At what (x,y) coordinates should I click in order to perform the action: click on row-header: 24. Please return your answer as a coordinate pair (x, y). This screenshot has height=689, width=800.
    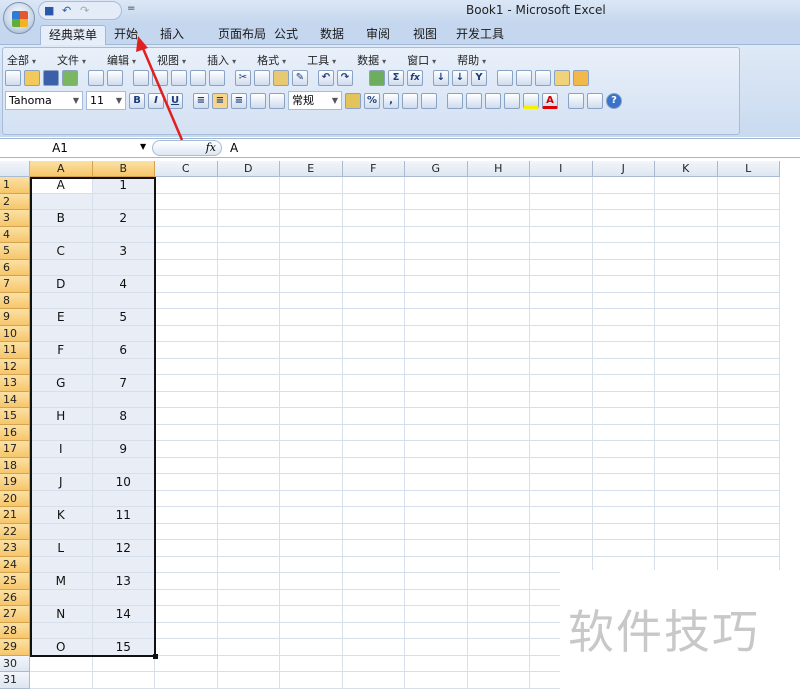
    Looking at the image, I should click on (15, 564).